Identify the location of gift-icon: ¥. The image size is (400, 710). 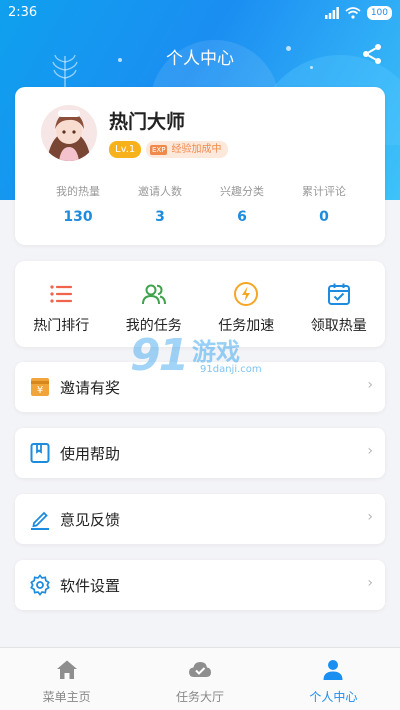
(40, 387).